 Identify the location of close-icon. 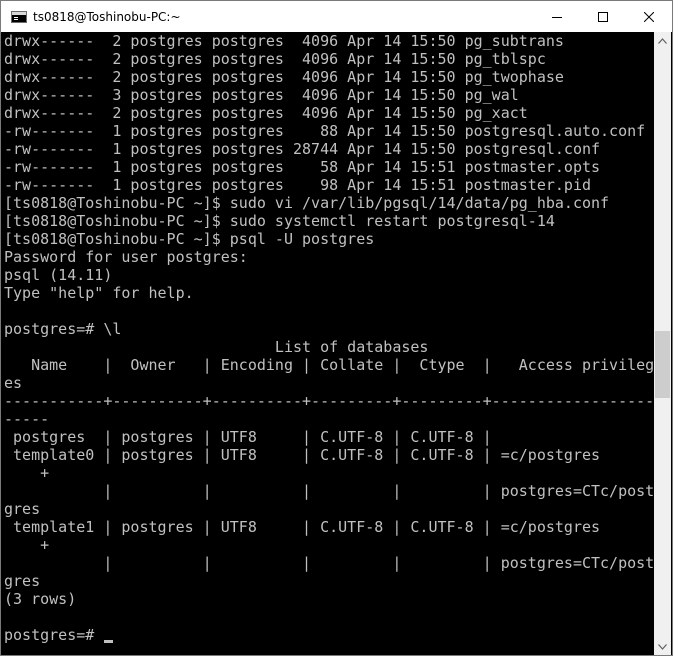
(649, 16).